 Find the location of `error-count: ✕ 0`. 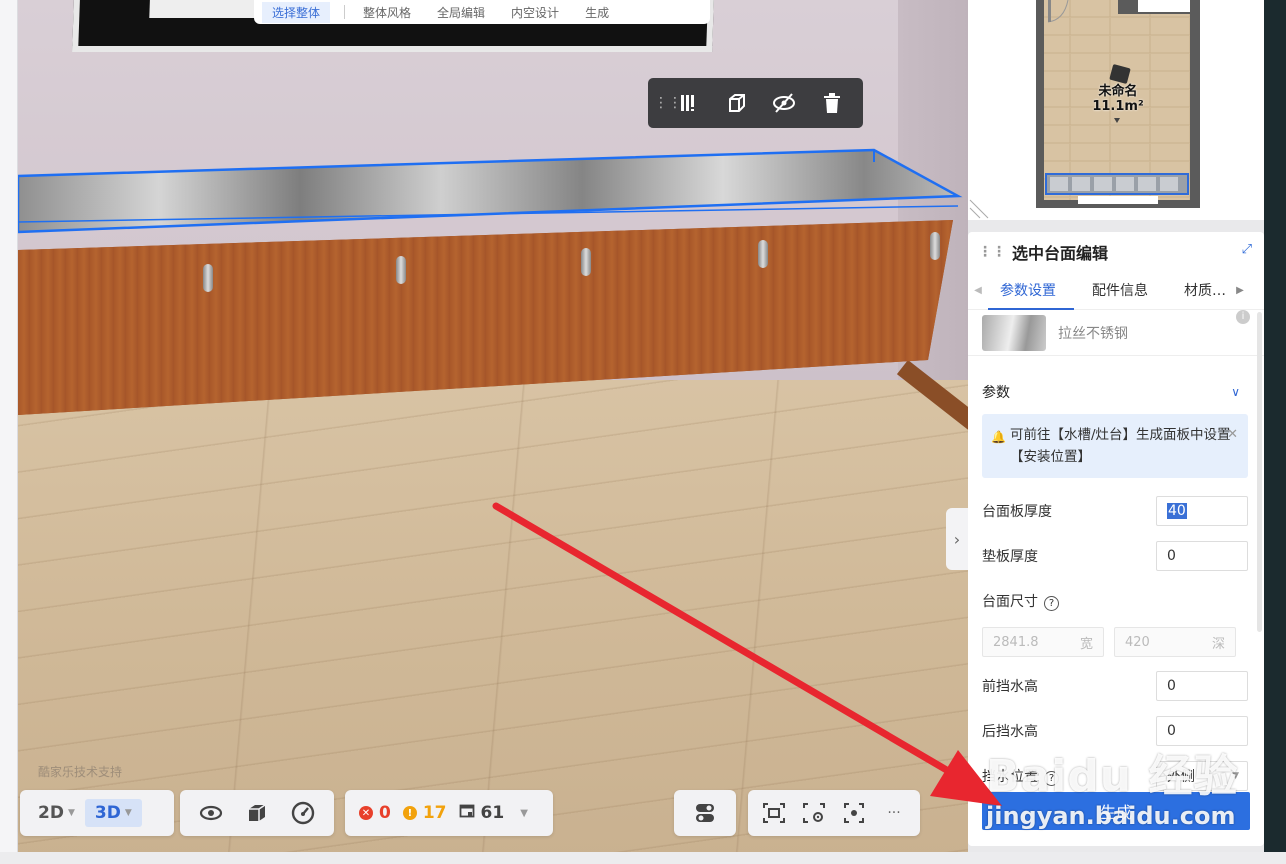

error-count: ✕ 0 is located at coordinates (375, 813).